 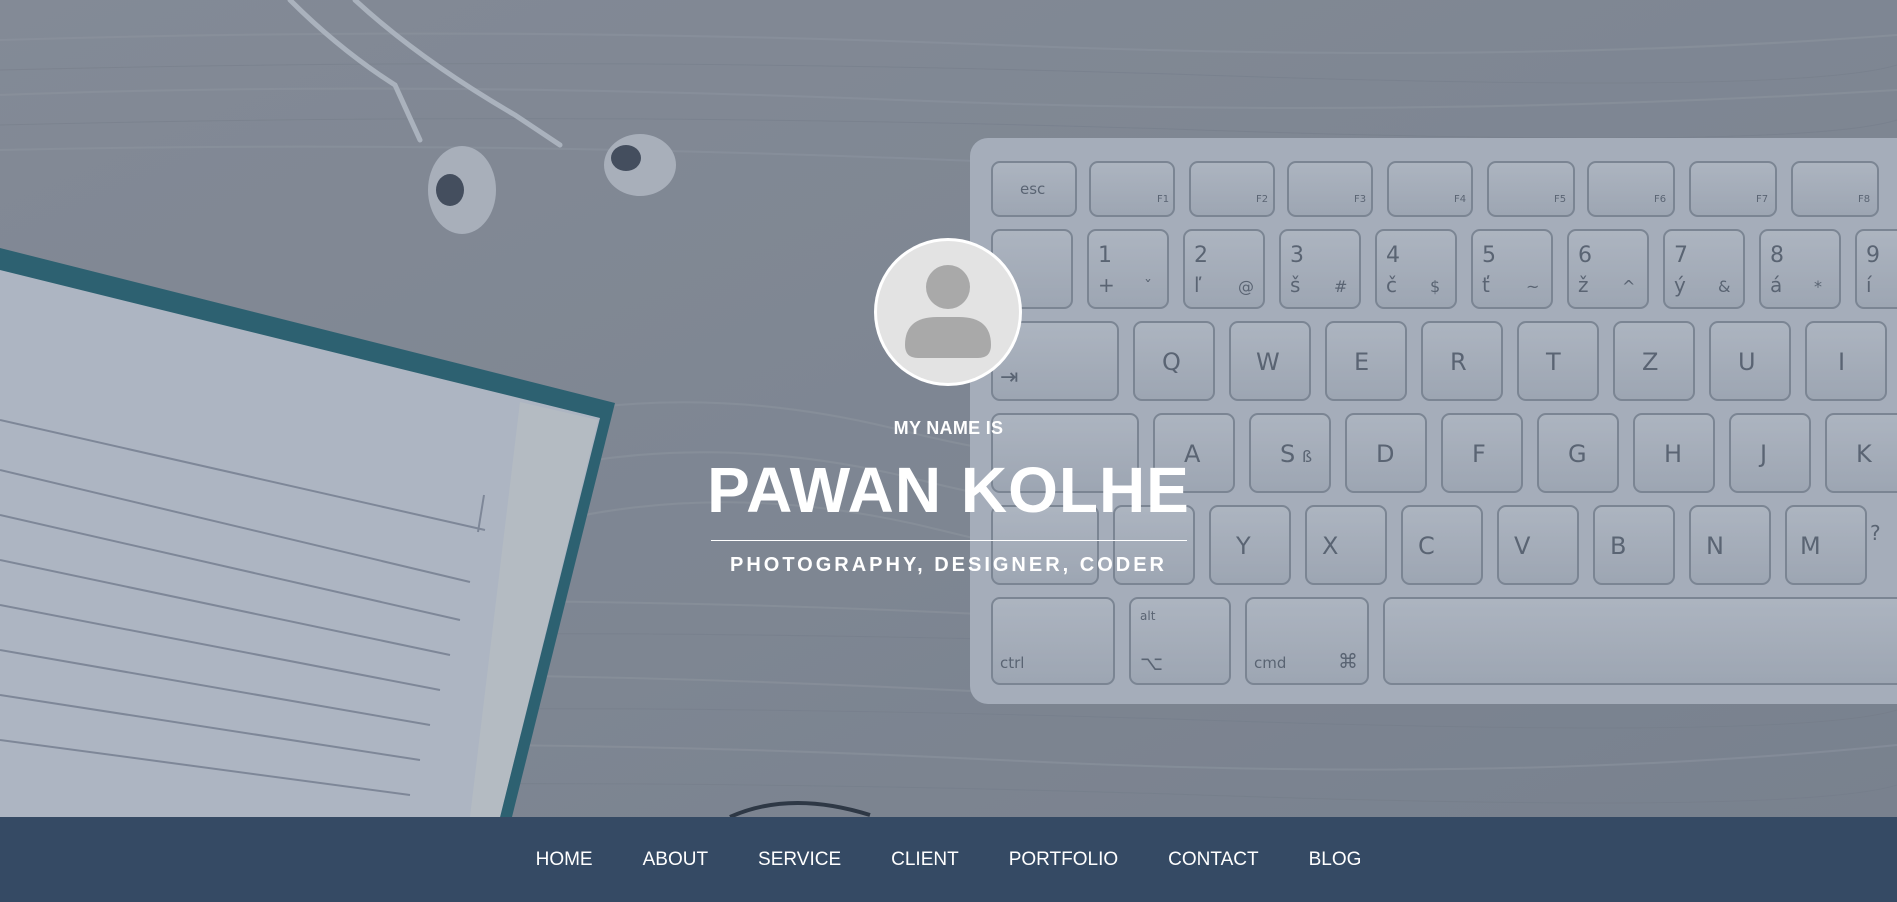 I want to click on profile-intro: MY NAME IS, so click(x=948, y=428).